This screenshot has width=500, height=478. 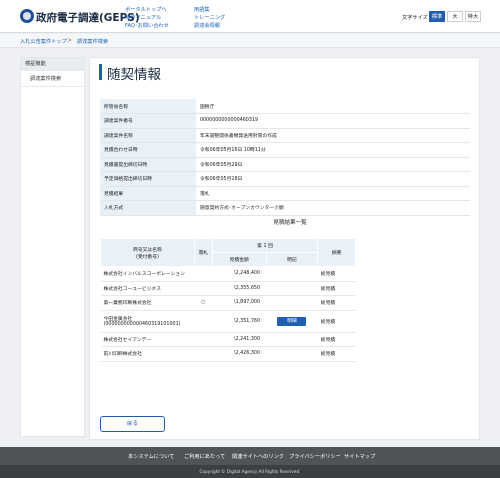 I want to click on sidebar-item-search: 調達案件検索, so click(x=52, y=79).